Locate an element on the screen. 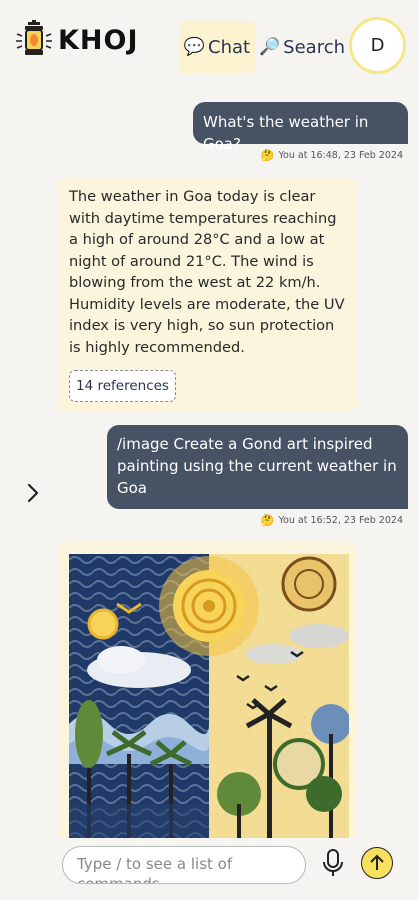 The width and height of the screenshot is (419, 900). message-meta: 🤔 You at 16:48, 23 Feb 2024 is located at coordinates (332, 155).